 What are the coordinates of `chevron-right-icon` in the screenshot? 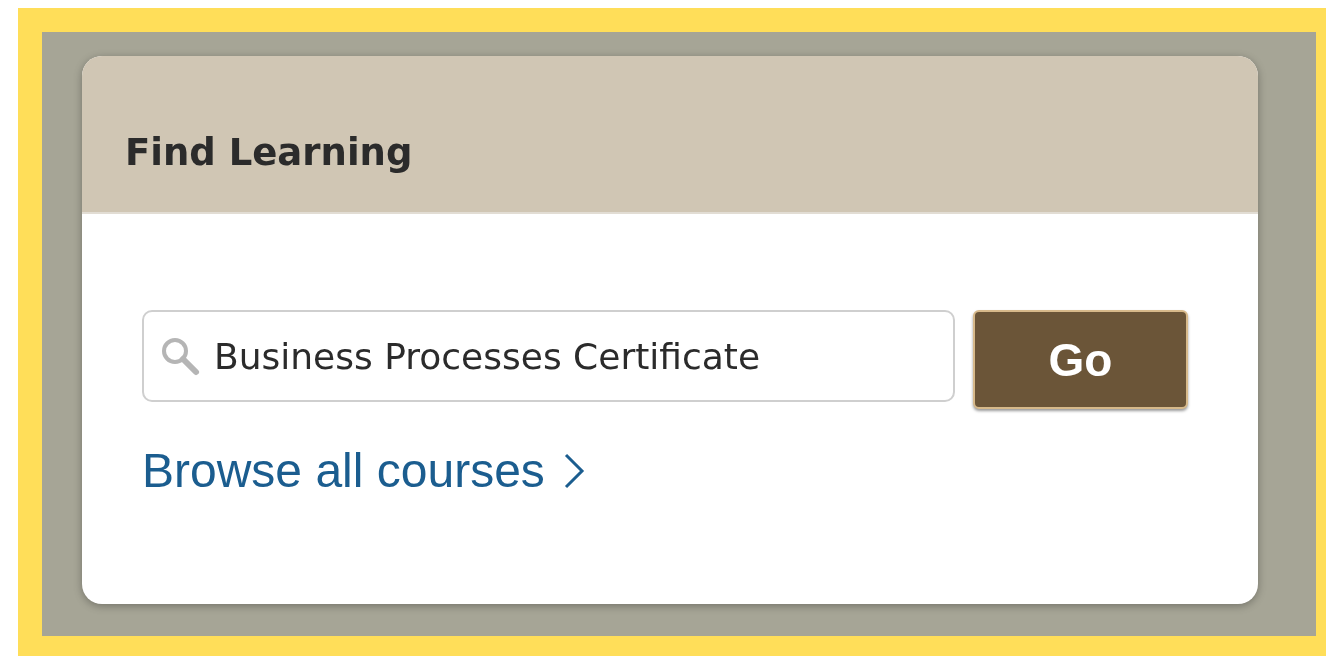 It's located at (573, 470).